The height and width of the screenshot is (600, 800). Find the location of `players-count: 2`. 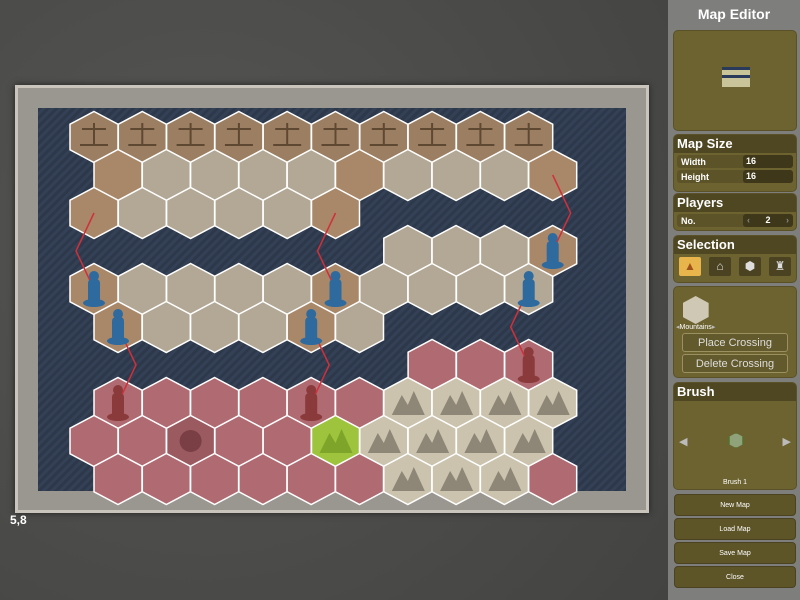

players-count: 2 is located at coordinates (768, 220).